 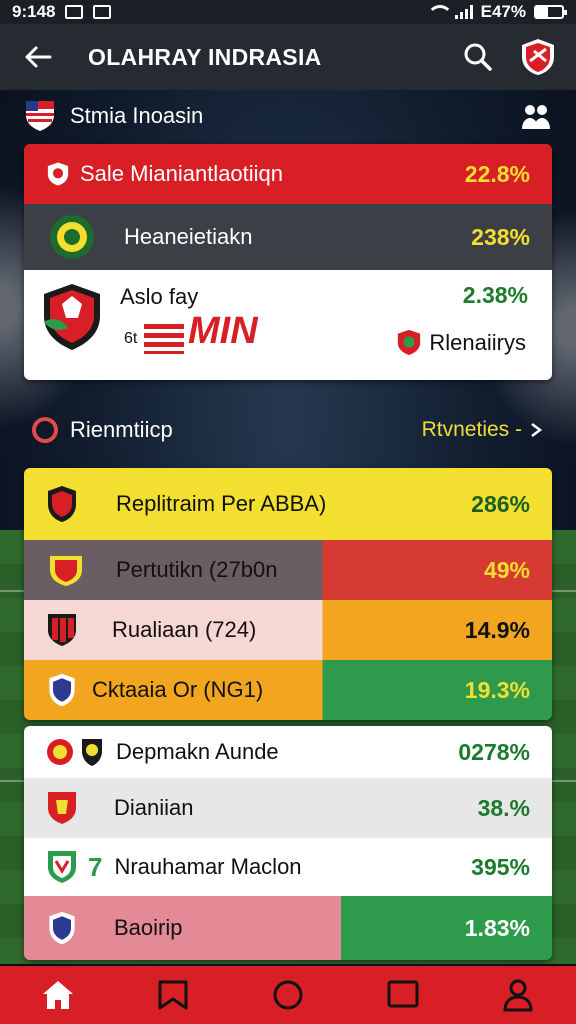 What do you see at coordinates (288, 690) in the screenshot?
I see `table-row: Cktaaia Or (NG1) 19.3%` at bounding box center [288, 690].